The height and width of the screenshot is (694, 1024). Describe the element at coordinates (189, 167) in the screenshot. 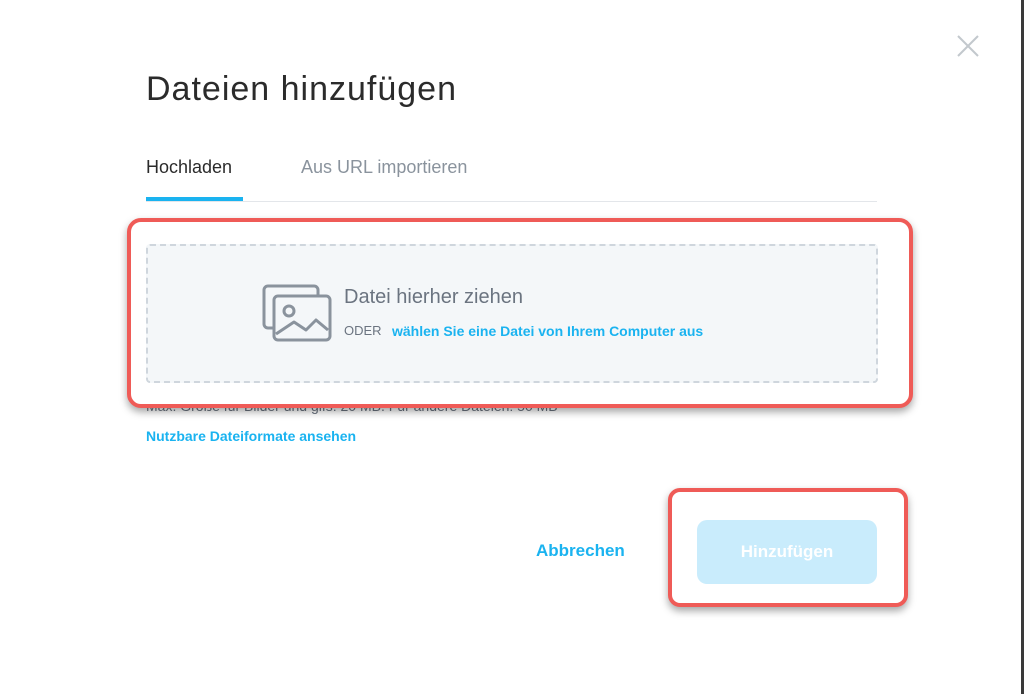

I see `tab-upload: Hochladen` at that location.